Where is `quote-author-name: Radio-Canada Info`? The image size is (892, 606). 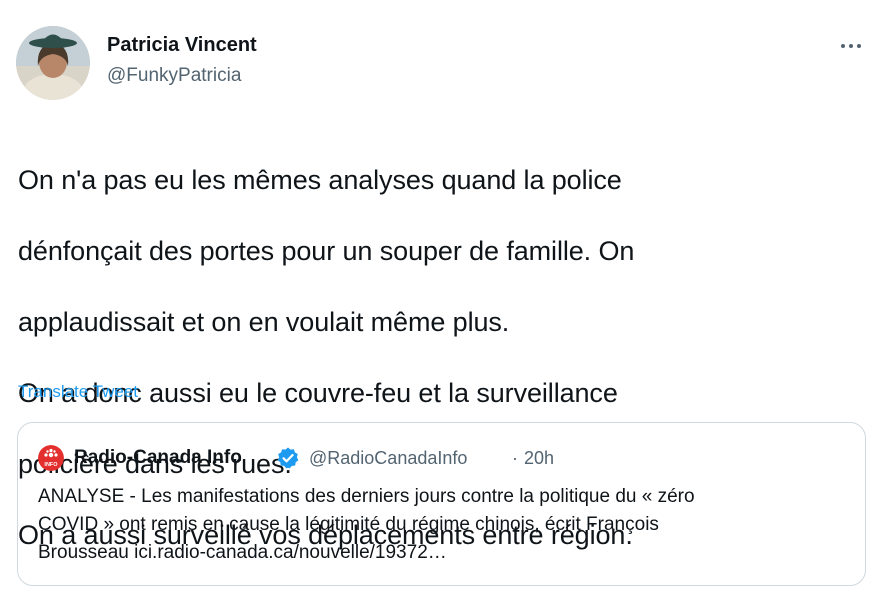 quote-author-name: Radio-Canada Info is located at coordinates (158, 457).